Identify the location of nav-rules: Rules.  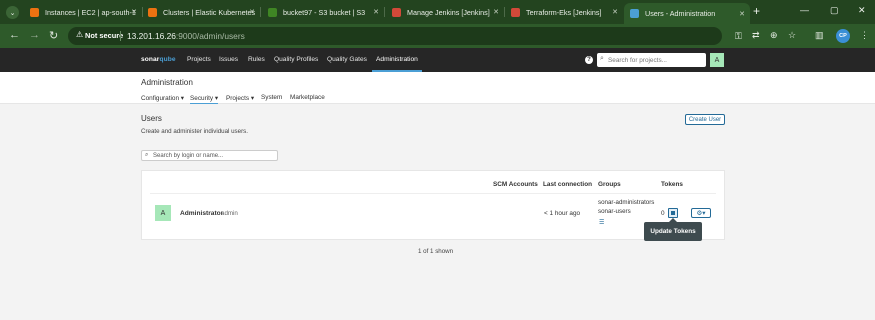
(256, 59).